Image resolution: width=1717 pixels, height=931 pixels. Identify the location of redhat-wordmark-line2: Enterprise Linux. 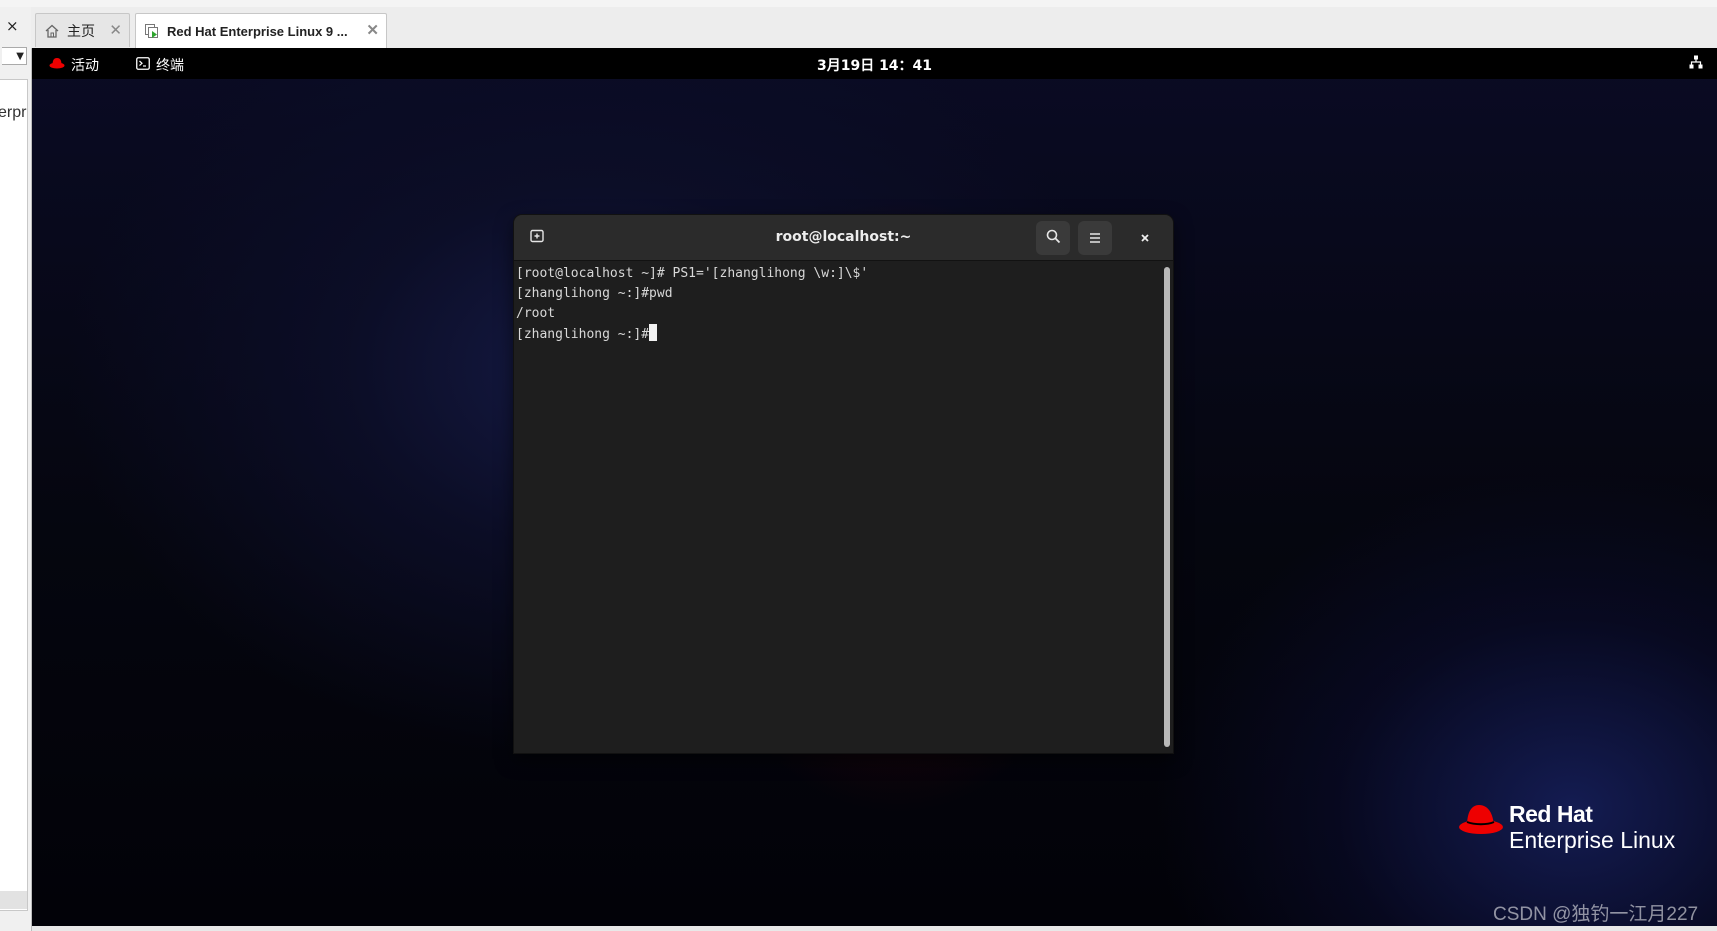
(1592, 840).